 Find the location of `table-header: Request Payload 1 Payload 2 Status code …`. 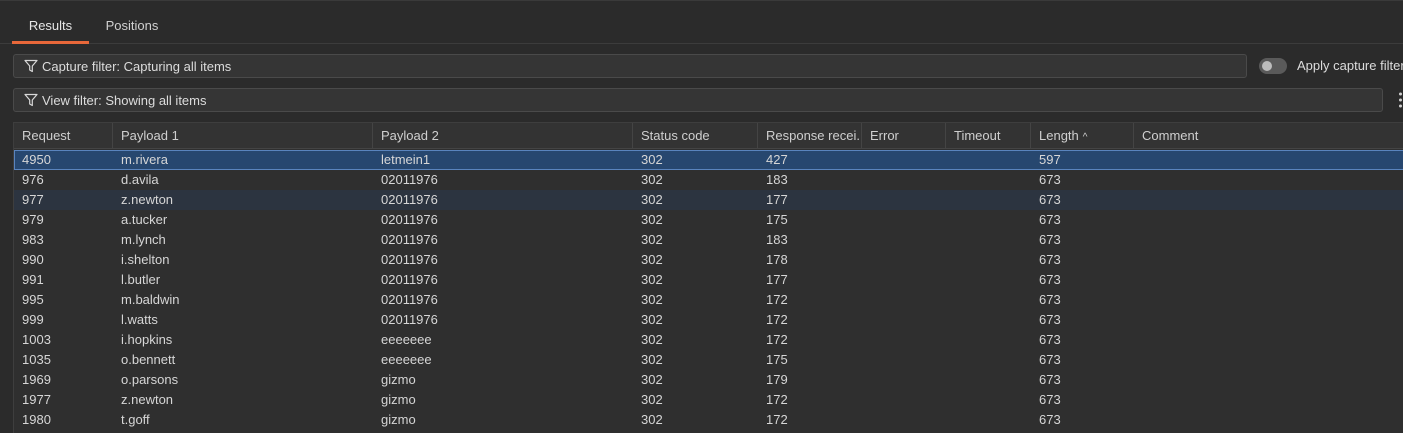

table-header: Request Payload 1 Payload 2 Status code … is located at coordinates (708, 136).